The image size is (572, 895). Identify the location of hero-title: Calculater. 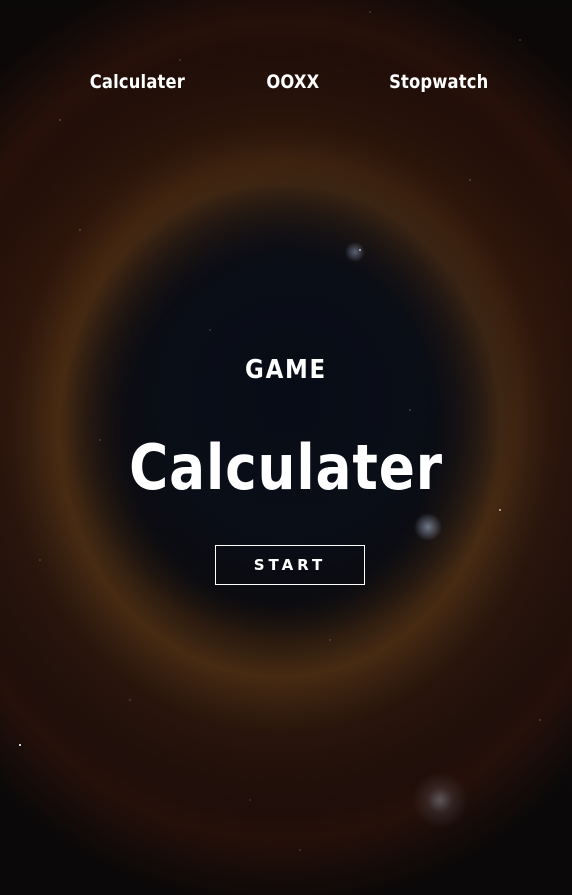
(286, 467).